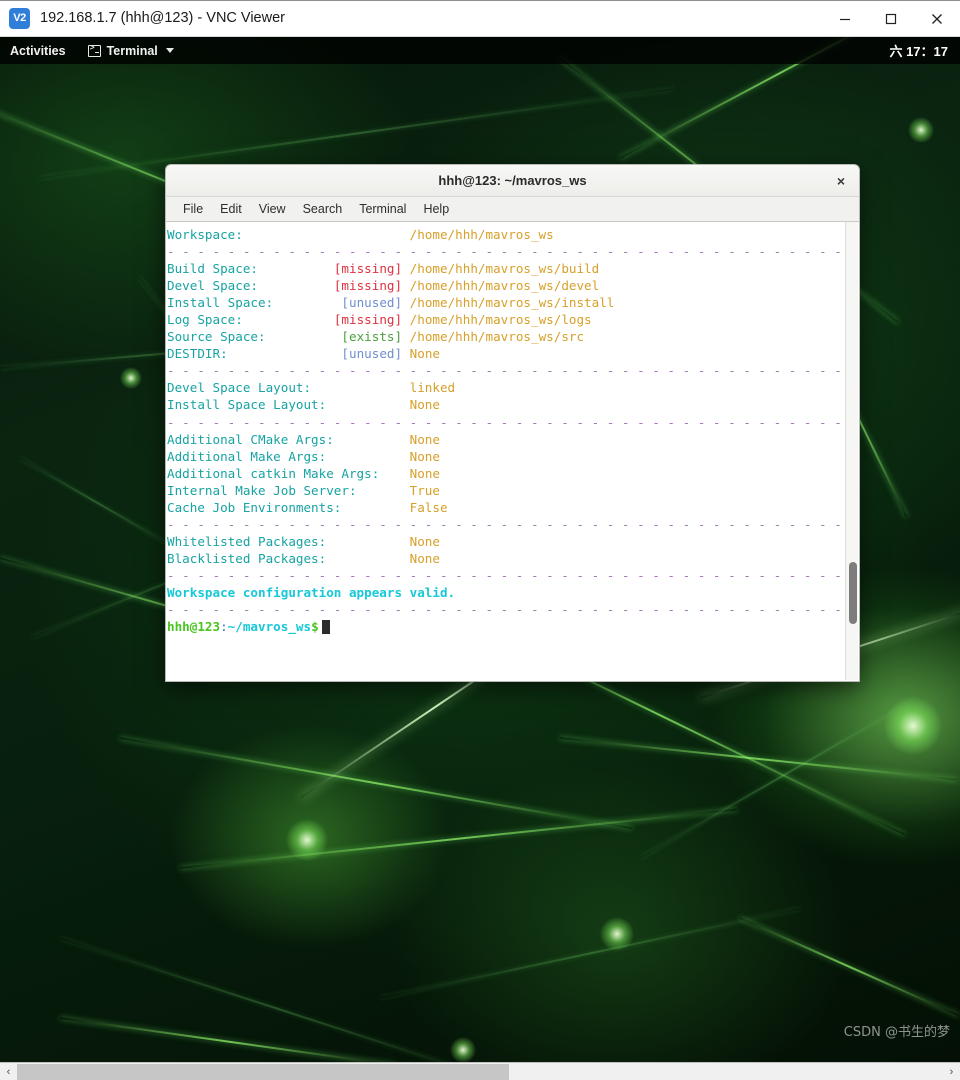  I want to click on terminal-config-row: Whitelisted Packages: None, so click(303, 541).